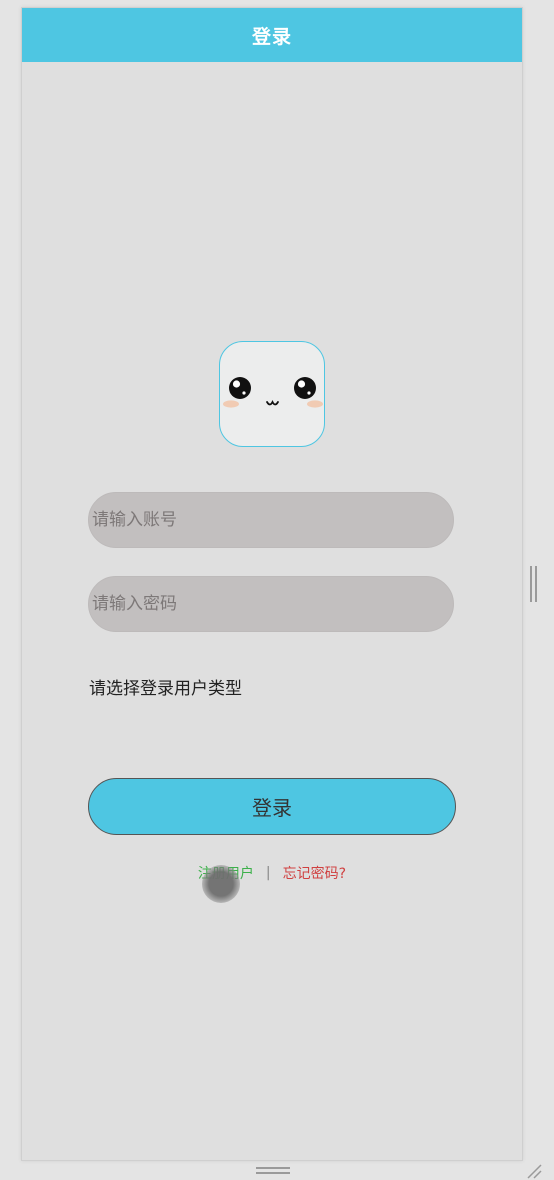 Image resolution: width=554 pixels, height=1180 pixels. I want to click on app-header: 登录, so click(272, 35).